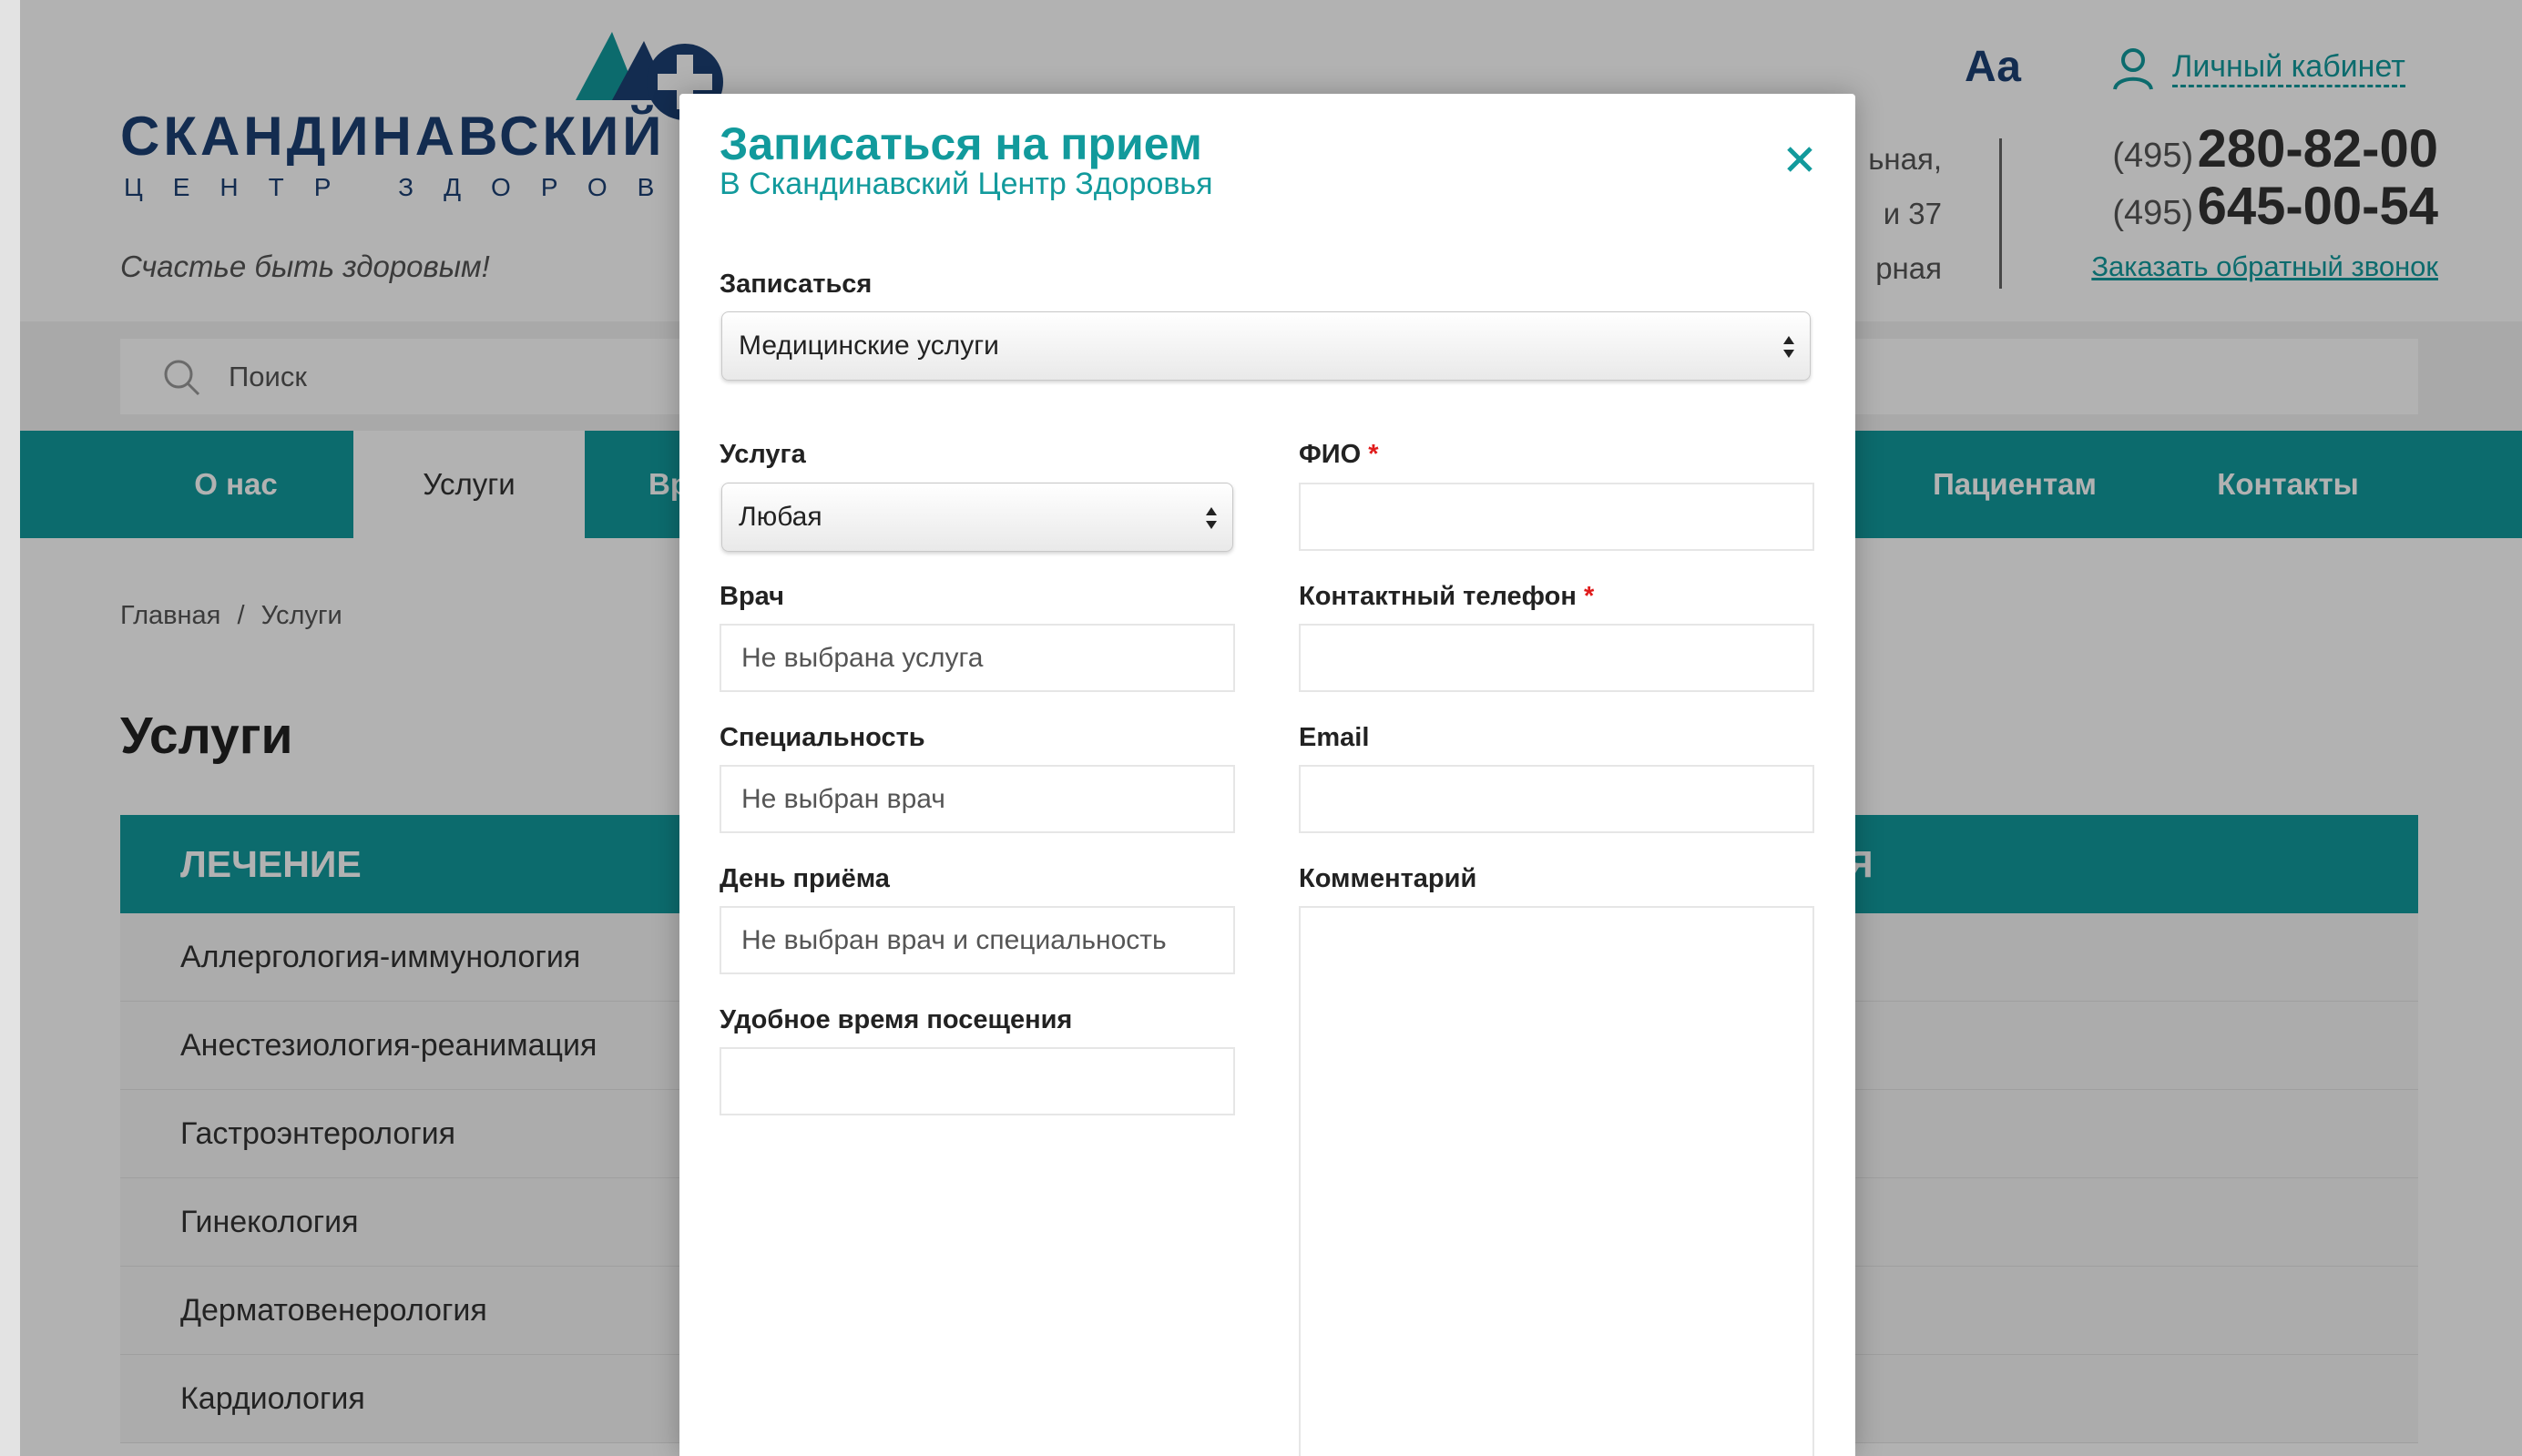 Image resolution: width=2522 pixels, height=1456 pixels. What do you see at coordinates (1800, 159) in the screenshot?
I see `close-icon` at bounding box center [1800, 159].